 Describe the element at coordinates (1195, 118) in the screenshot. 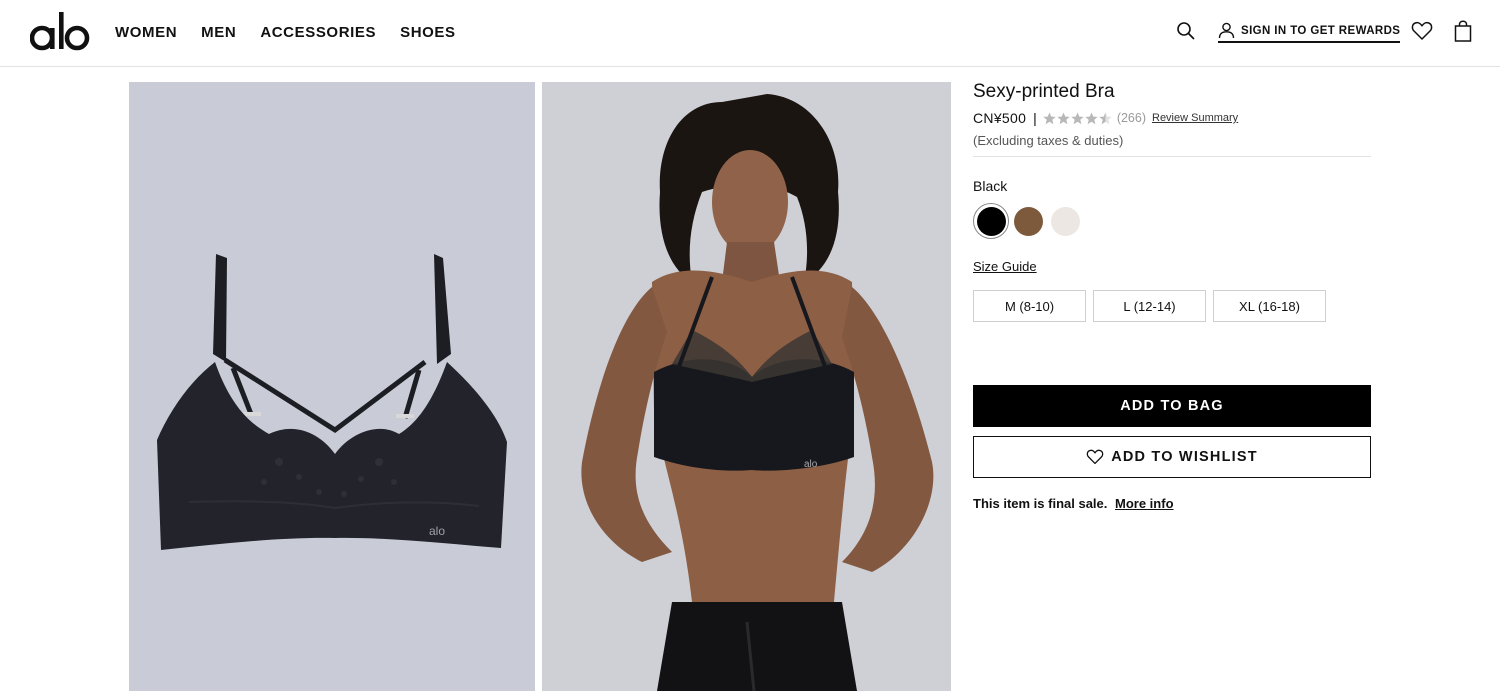

I see `review-summary-link: Review Summary` at that location.